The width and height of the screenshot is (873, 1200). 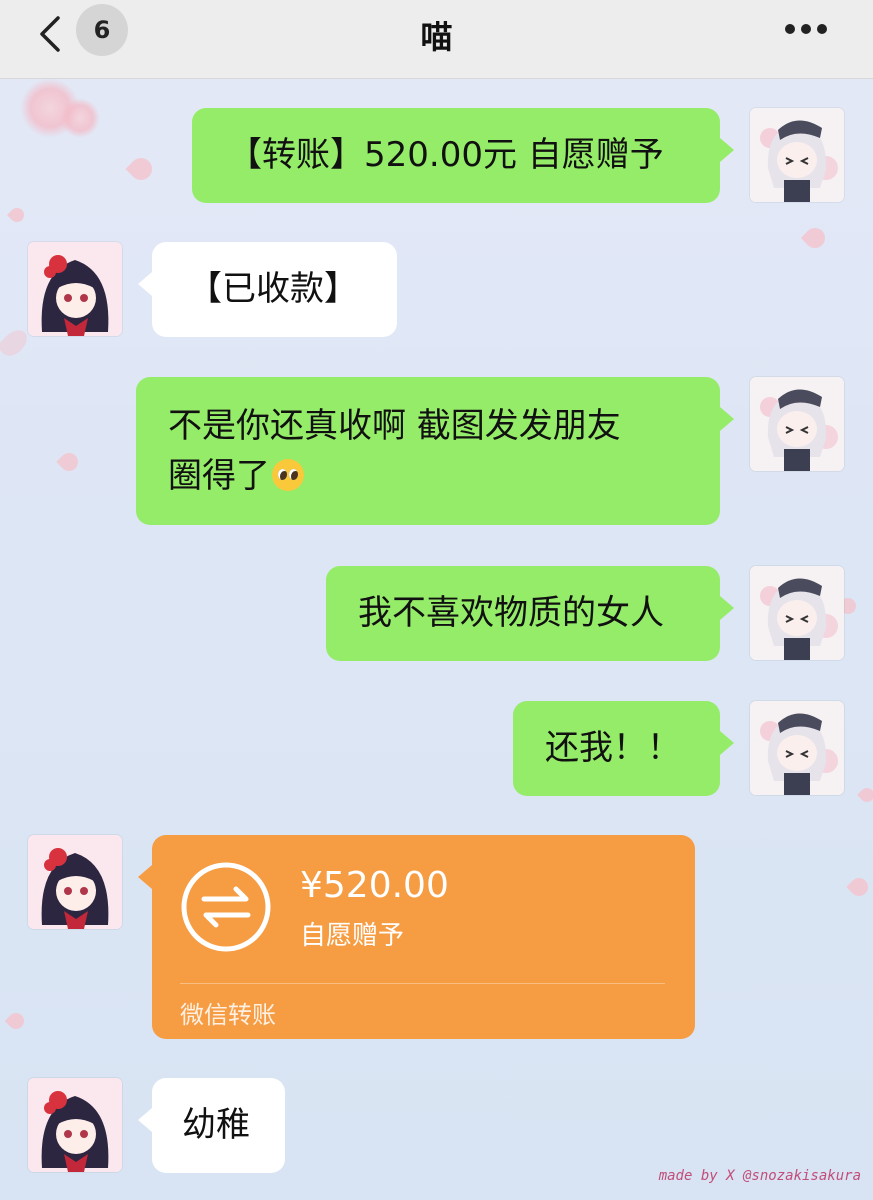 I want to click on divider, so click(x=422, y=983).